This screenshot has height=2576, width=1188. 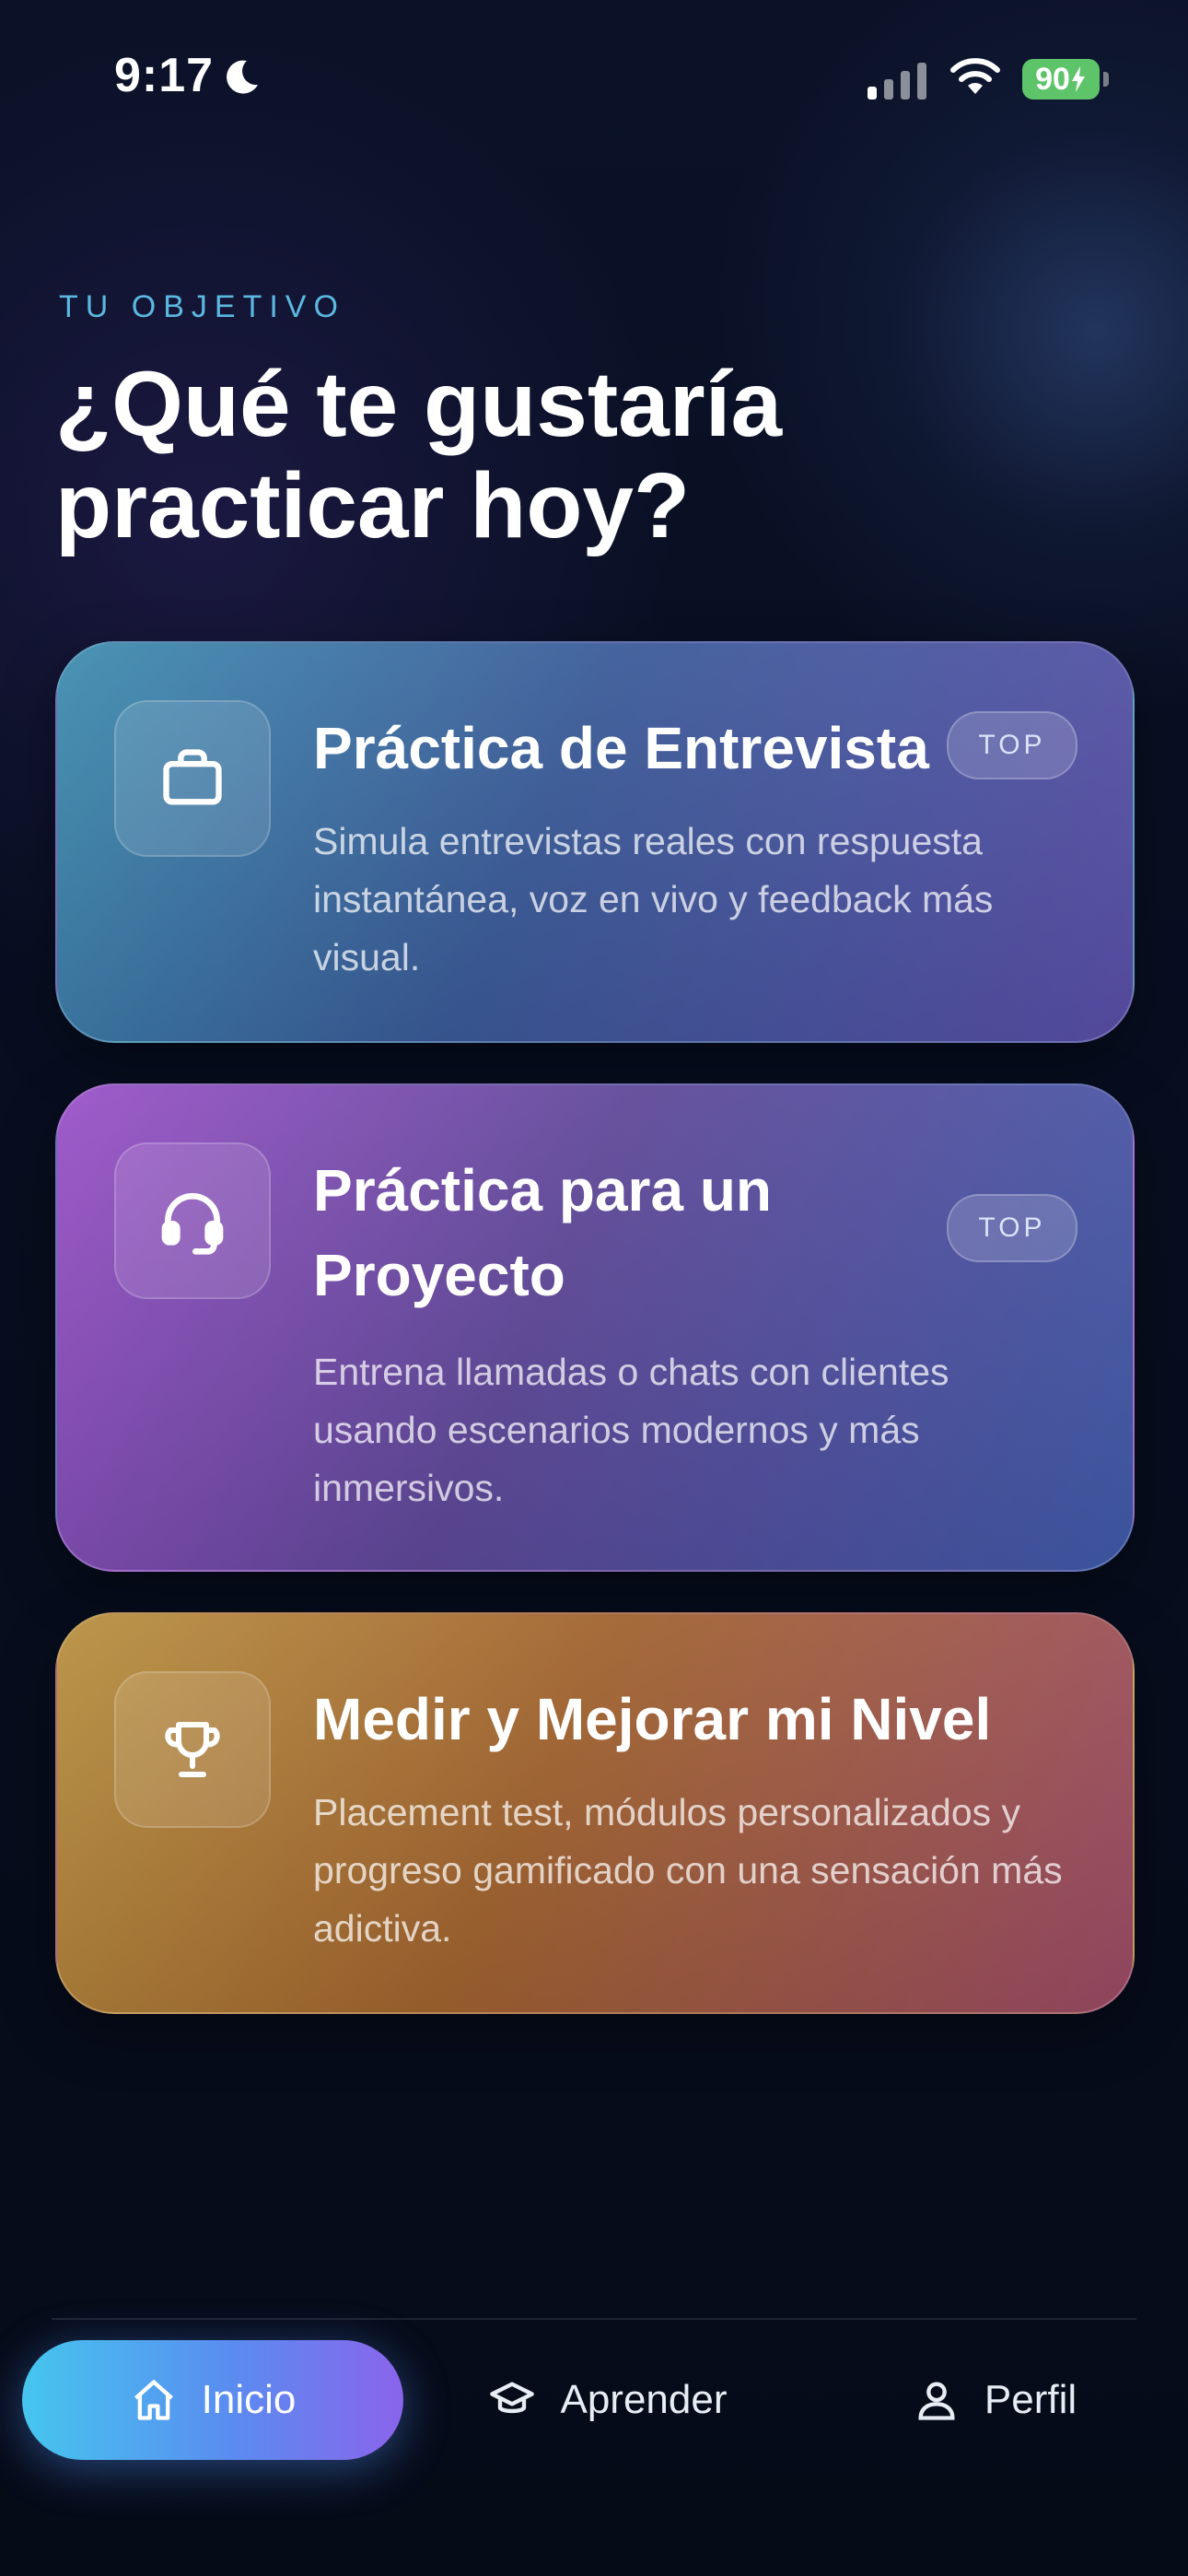 I want to click on nav-learn: Aprender, so click(x=608, y=2400).